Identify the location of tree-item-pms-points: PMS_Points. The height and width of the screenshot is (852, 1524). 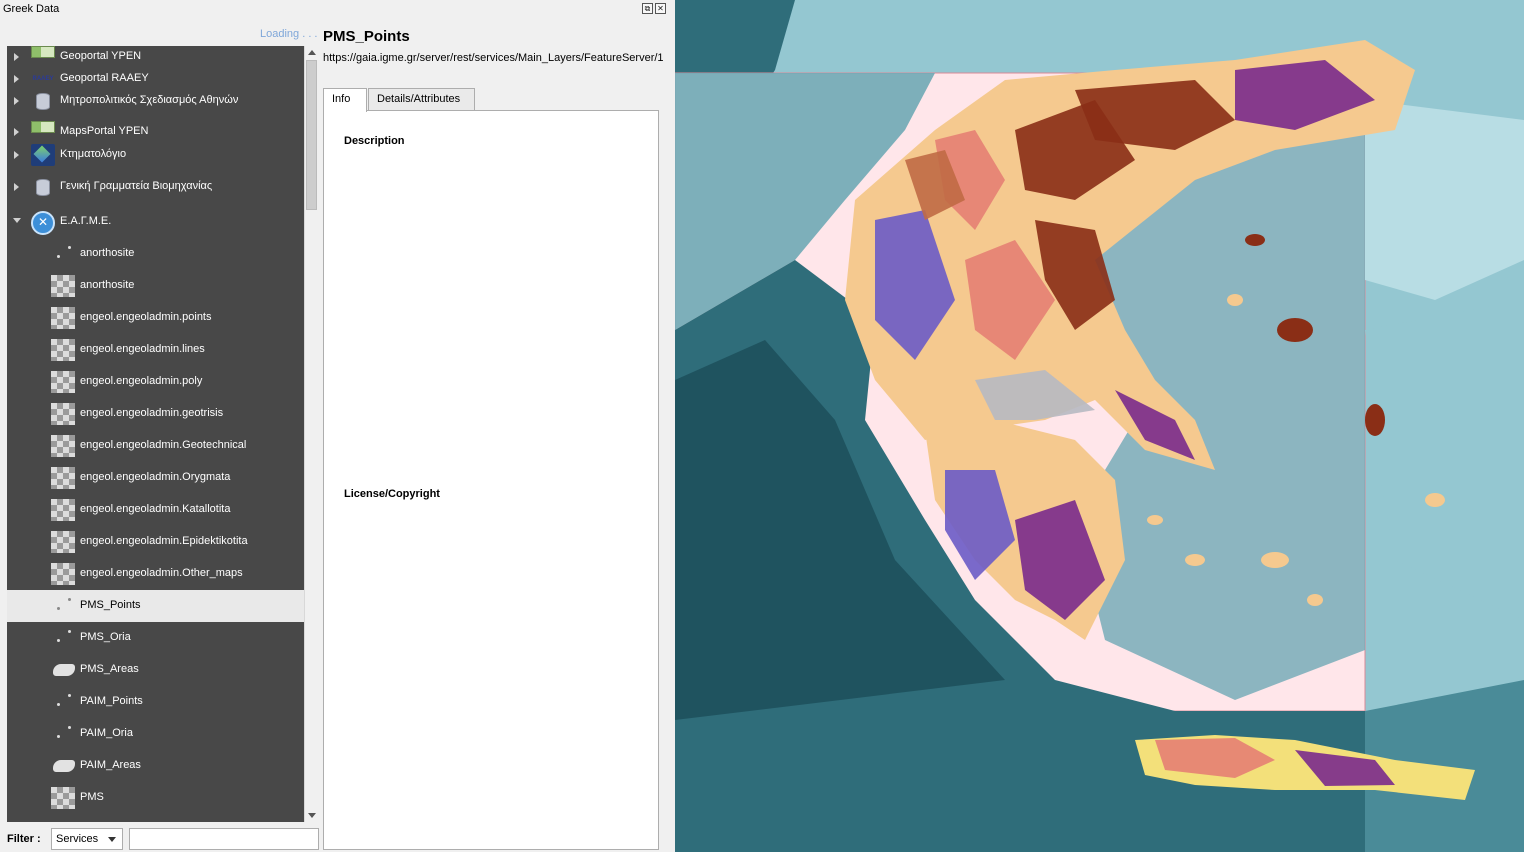
(155, 606).